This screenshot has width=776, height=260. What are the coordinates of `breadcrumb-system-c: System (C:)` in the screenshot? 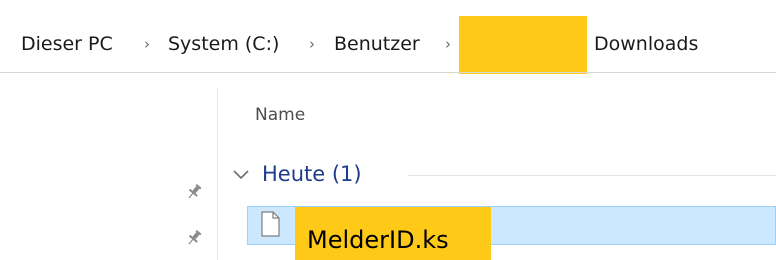 It's located at (223, 44).